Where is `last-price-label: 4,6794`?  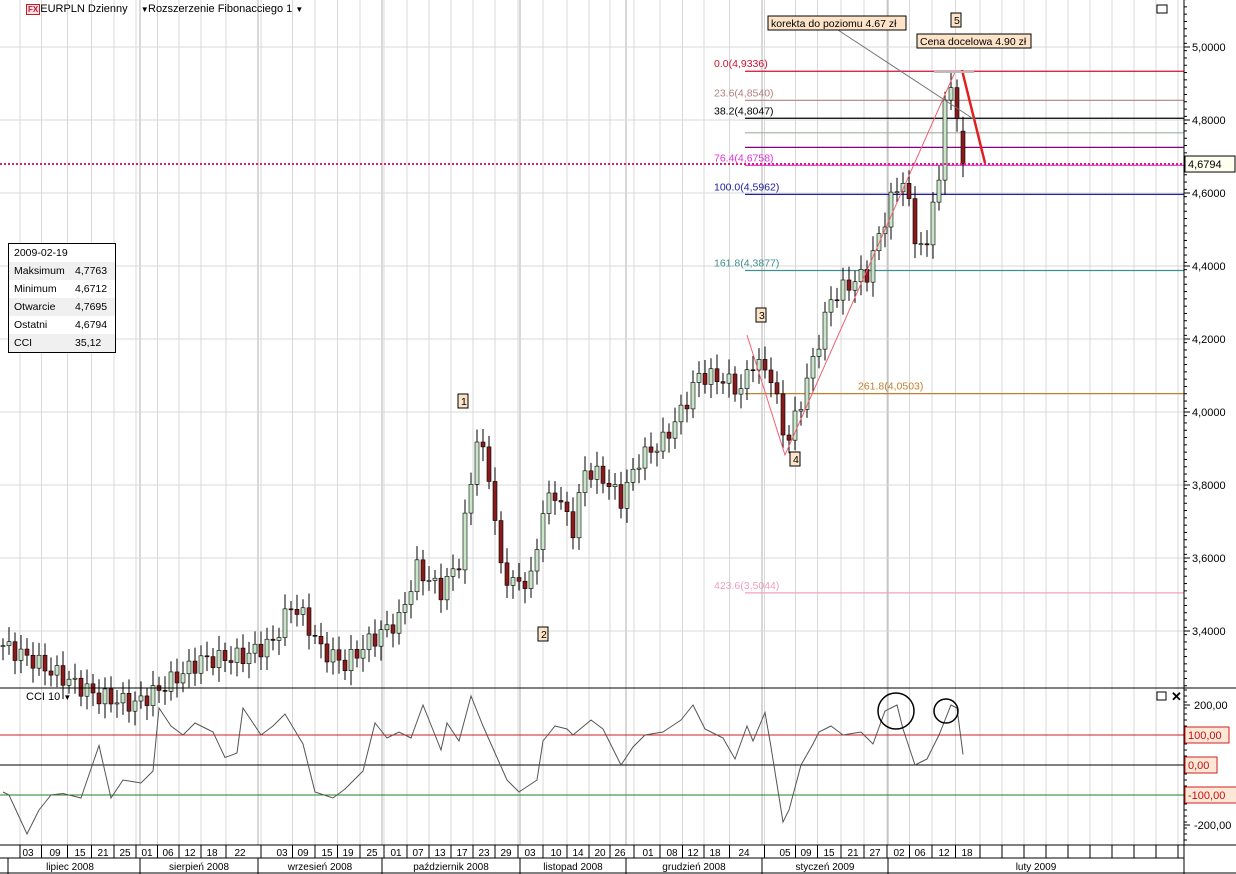
last-price-label: 4,6794 is located at coordinates (1205, 165).